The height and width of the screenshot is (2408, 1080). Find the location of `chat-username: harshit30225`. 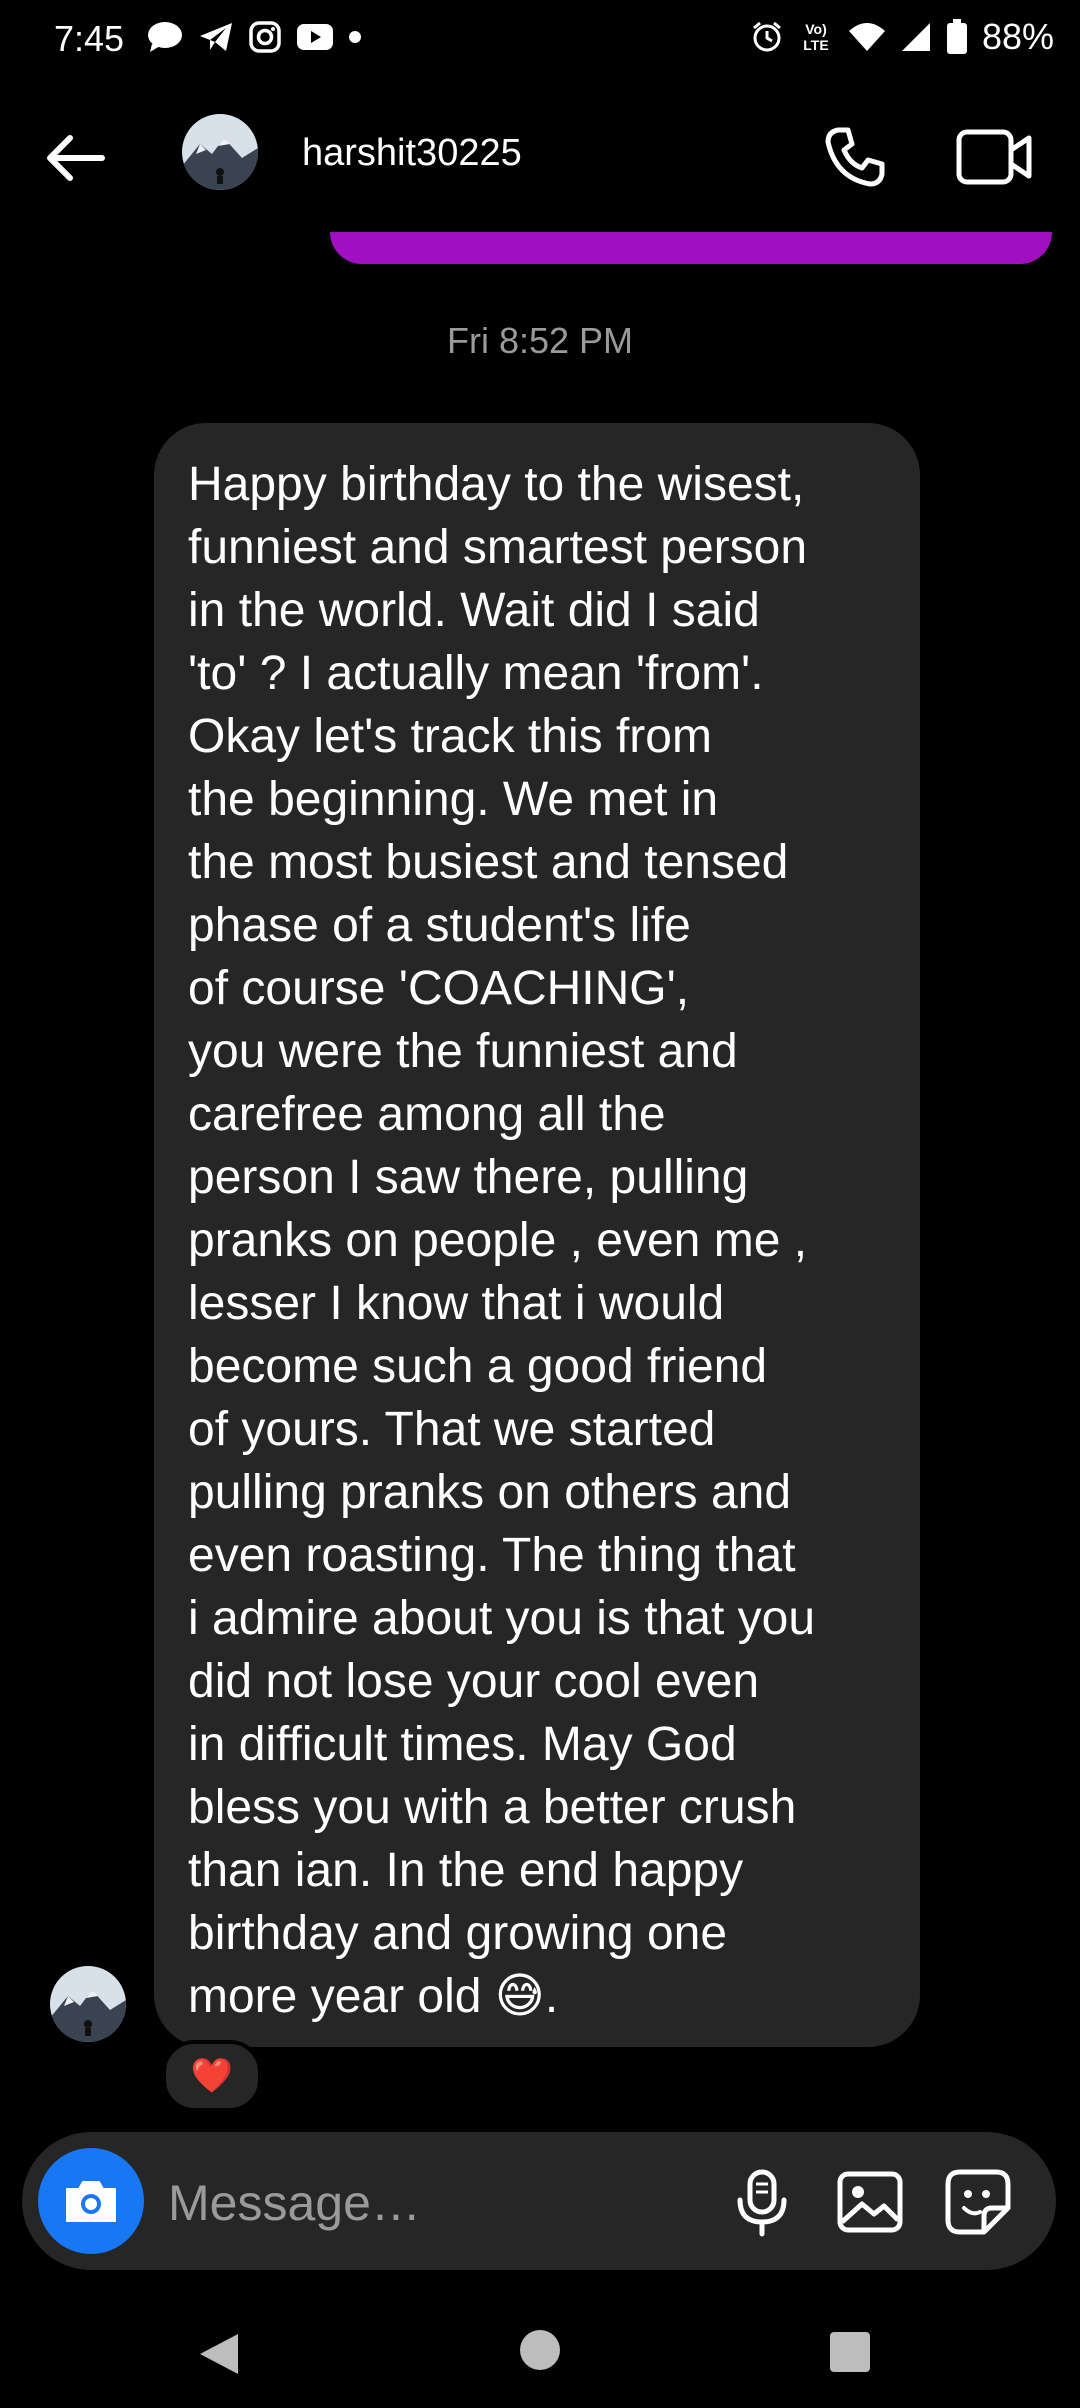

chat-username: harshit30225 is located at coordinates (412, 153).